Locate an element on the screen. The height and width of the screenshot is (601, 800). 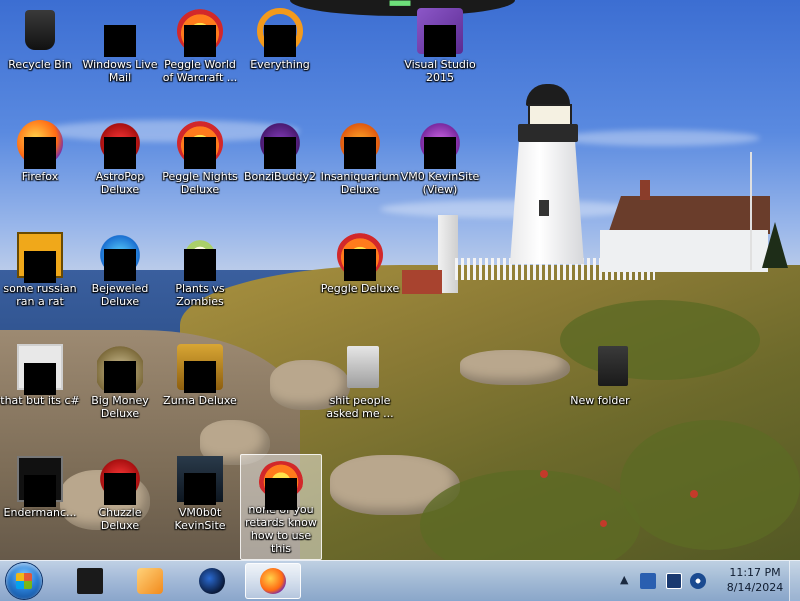
media-player-icon is located at coordinates (150, 581).